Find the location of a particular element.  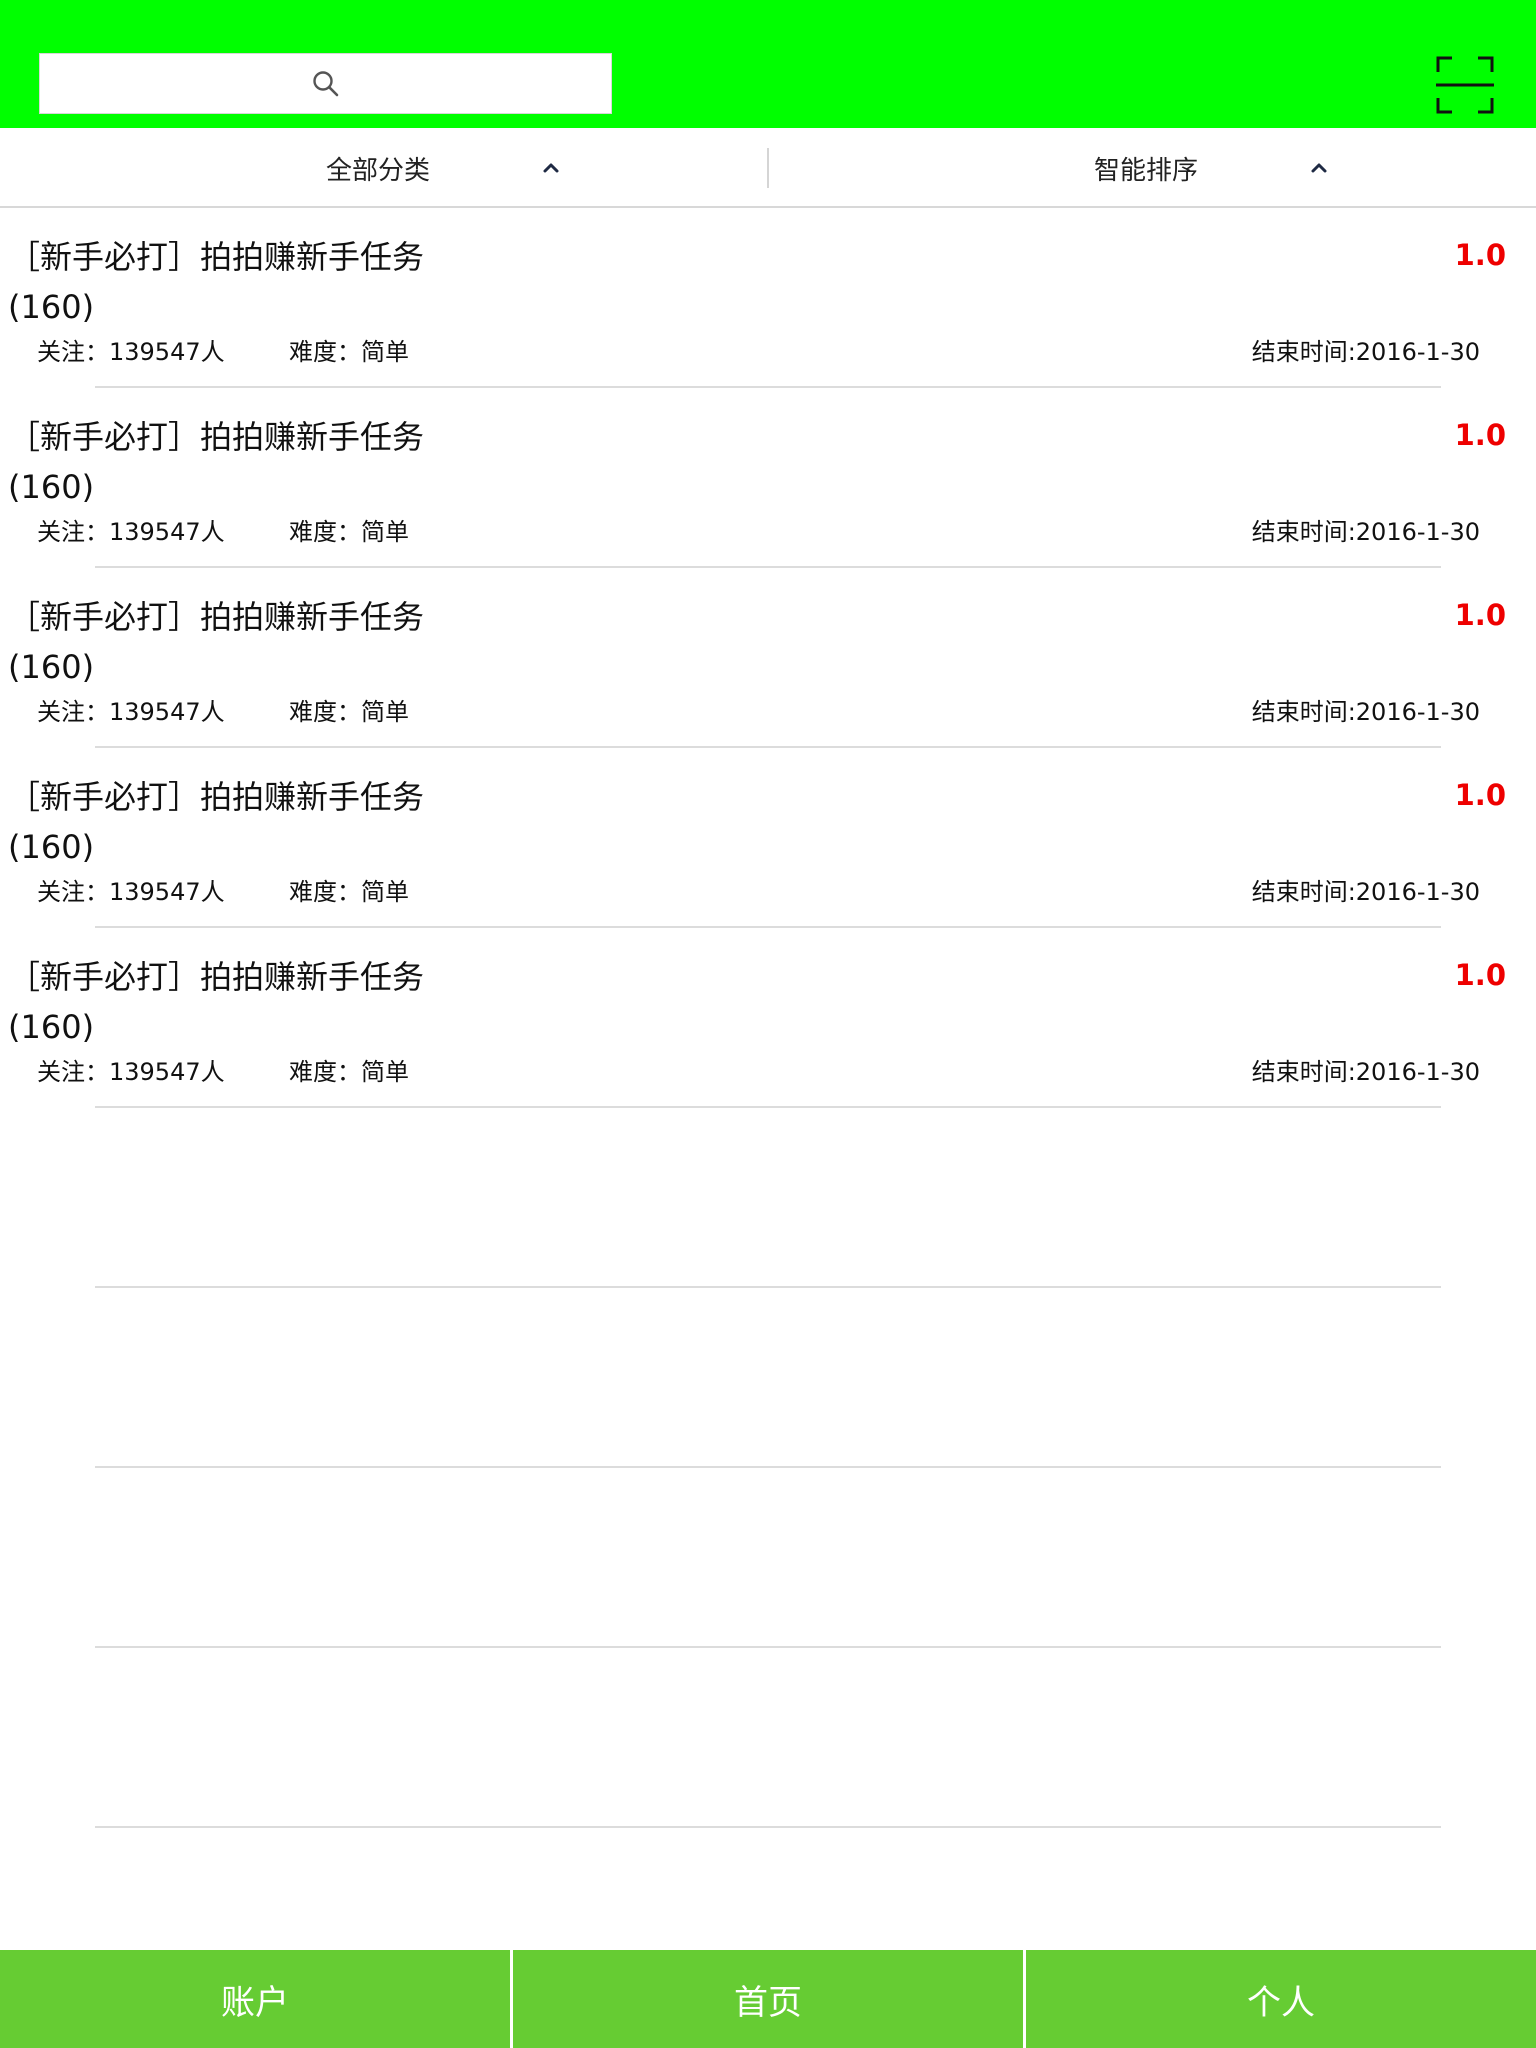

bottom-tab-bar: 账户 首页 个人 is located at coordinates (768, 1999).